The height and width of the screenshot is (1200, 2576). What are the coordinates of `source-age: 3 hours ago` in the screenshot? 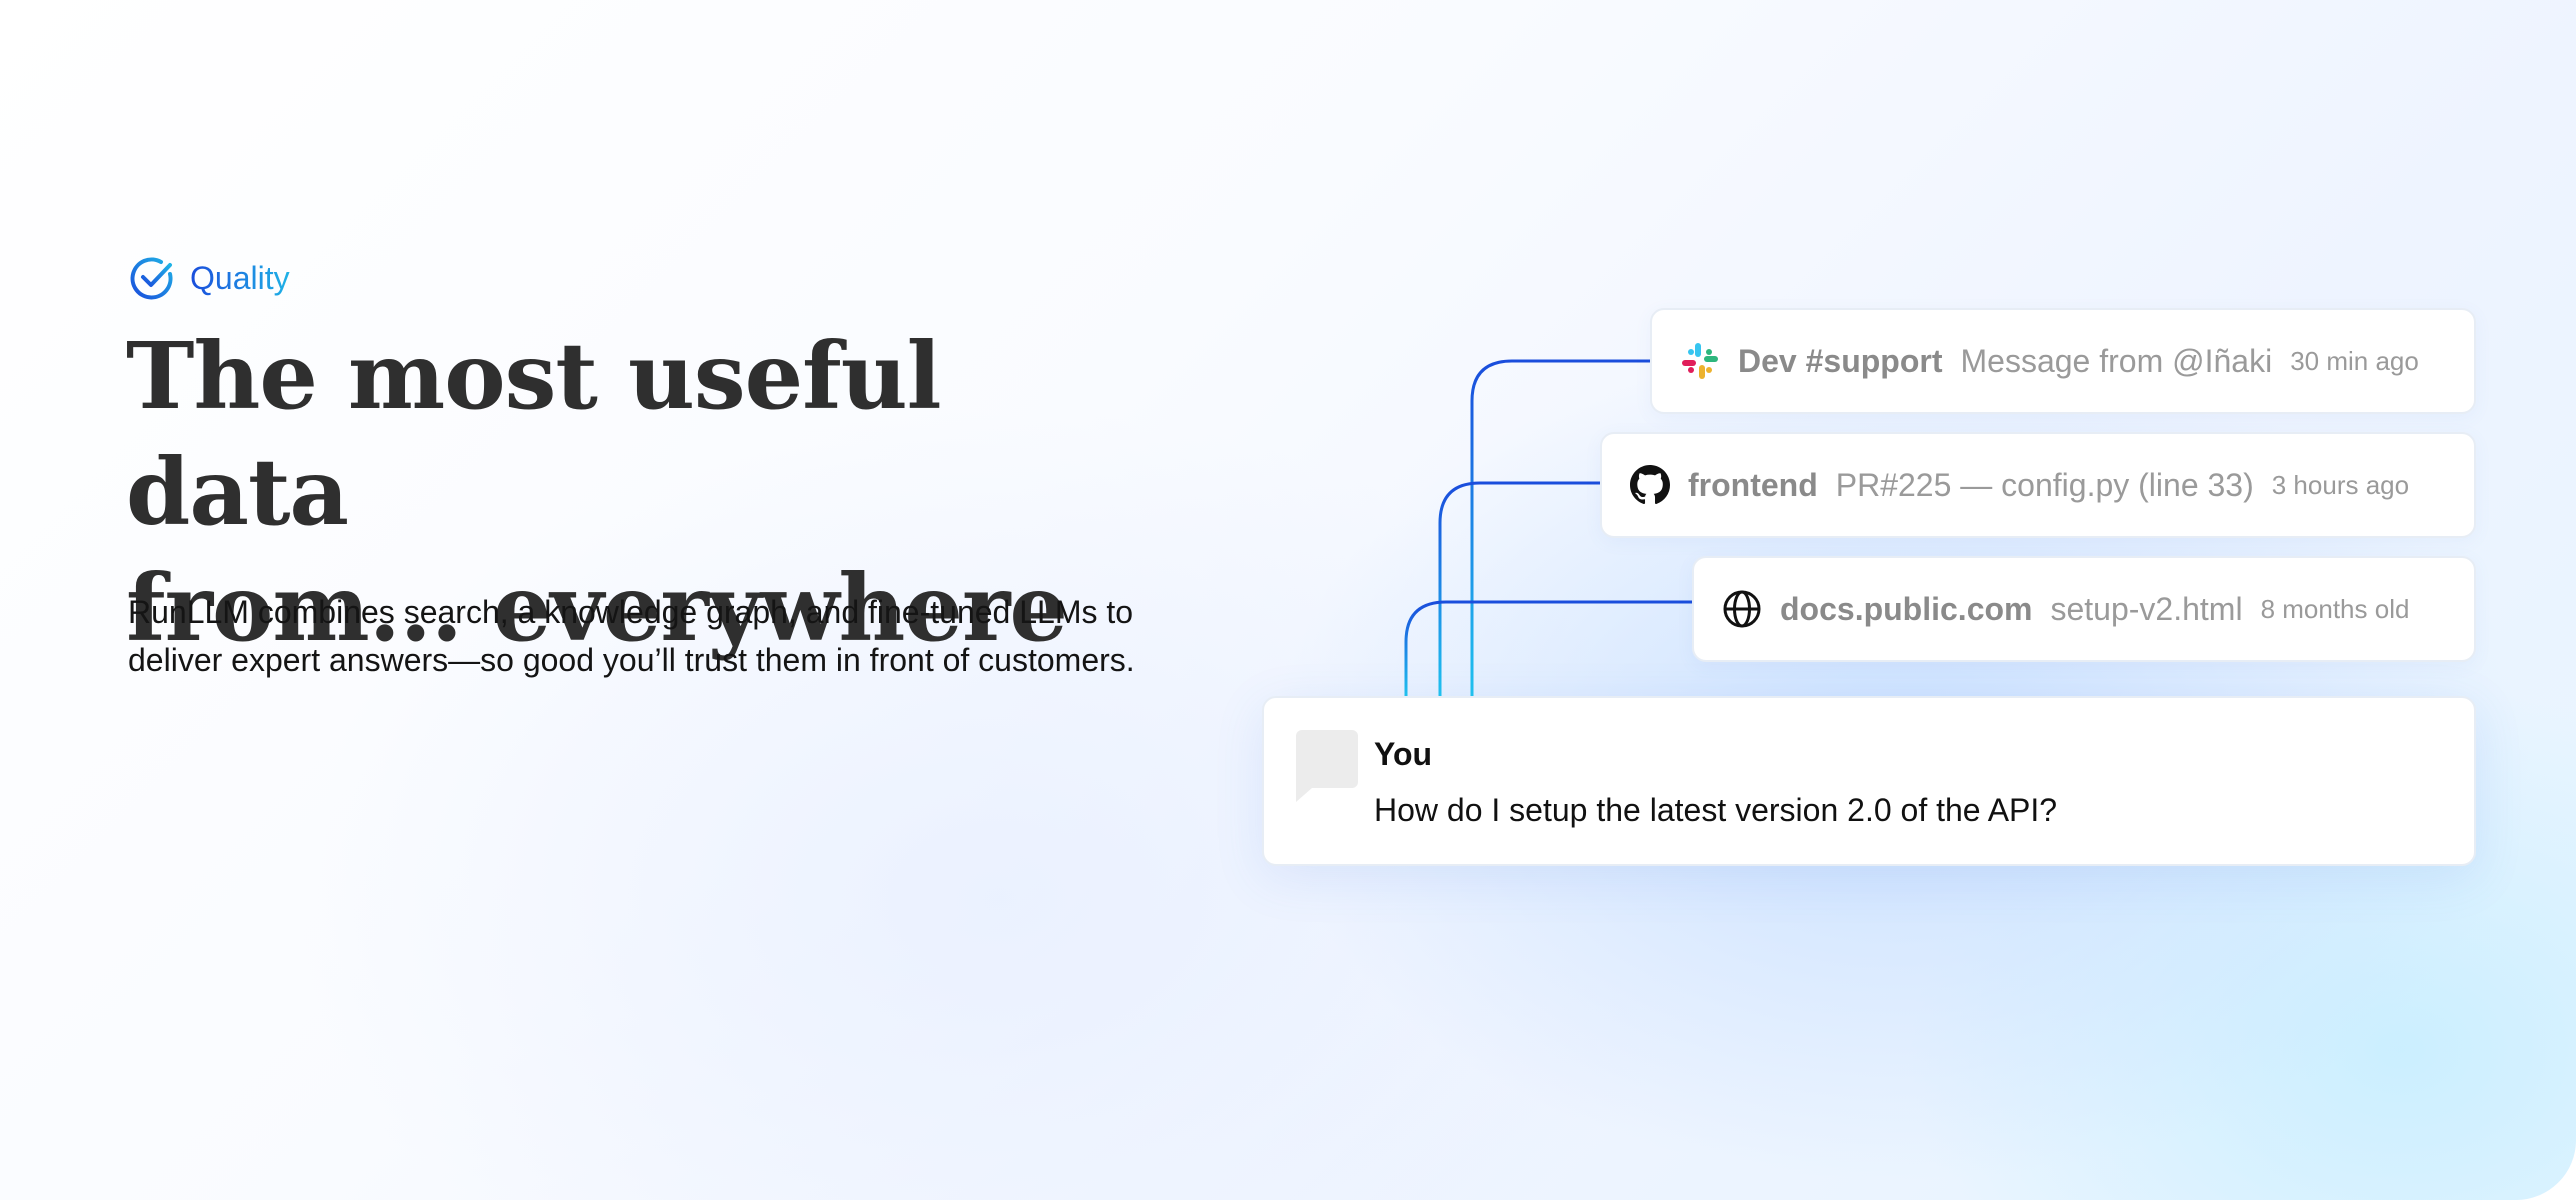 It's located at (2340, 484).